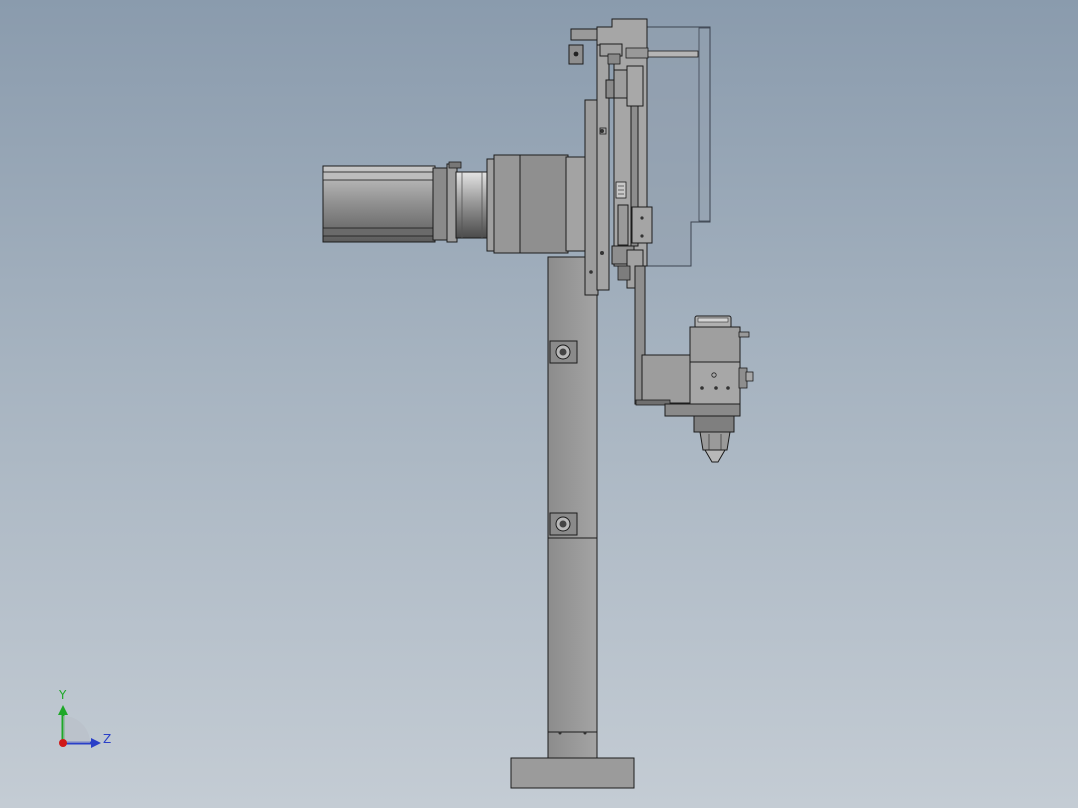  I want to click on column-bolt-upper, so click(563, 352).